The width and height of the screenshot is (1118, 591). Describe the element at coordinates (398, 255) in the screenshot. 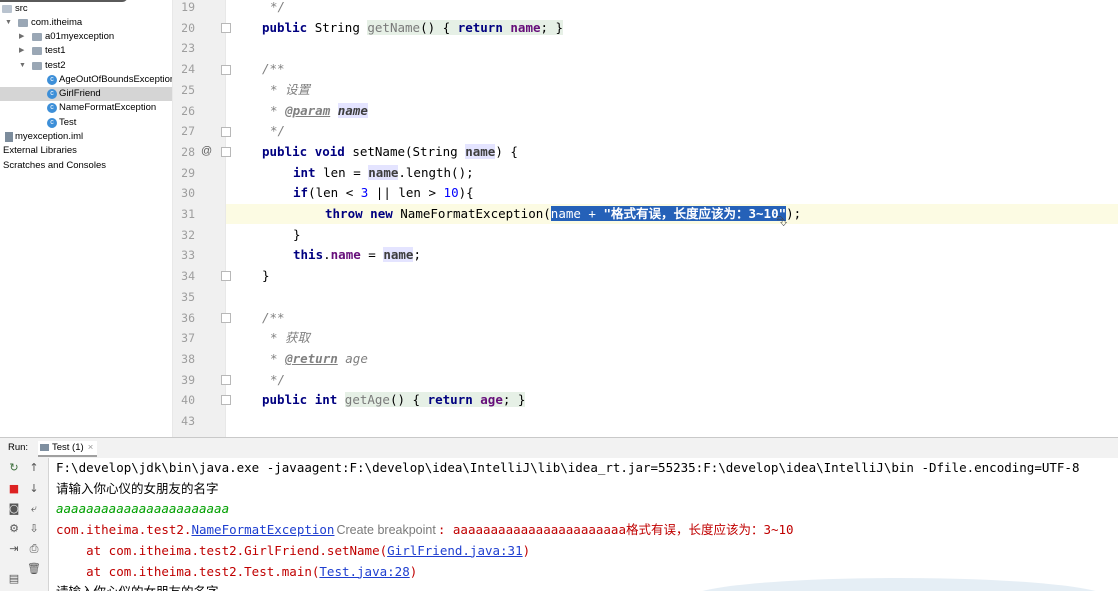

I see `param-name: name` at that location.